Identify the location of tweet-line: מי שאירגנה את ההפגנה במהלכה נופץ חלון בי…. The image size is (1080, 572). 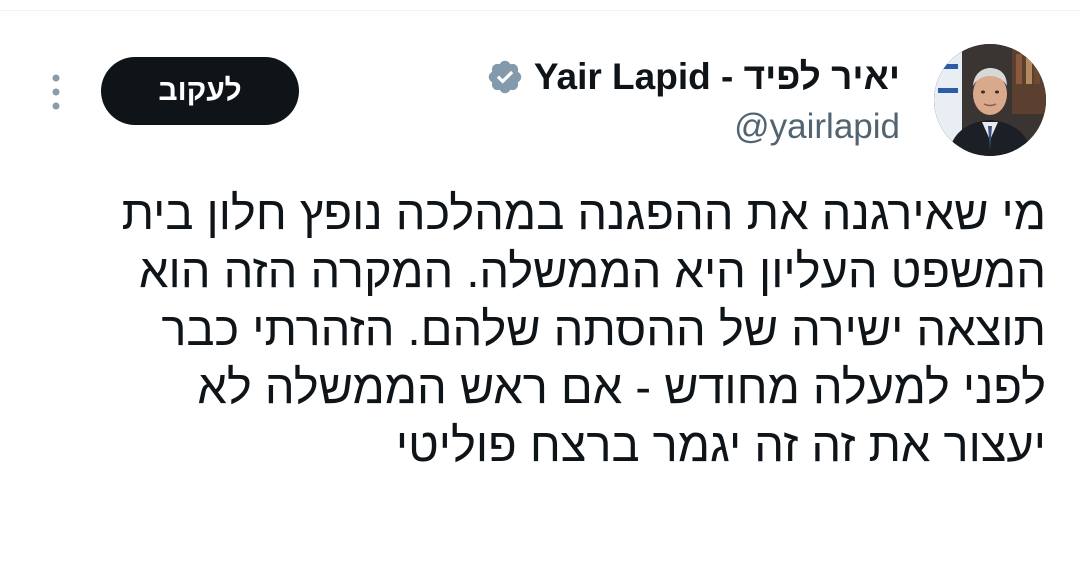
(583, 212).